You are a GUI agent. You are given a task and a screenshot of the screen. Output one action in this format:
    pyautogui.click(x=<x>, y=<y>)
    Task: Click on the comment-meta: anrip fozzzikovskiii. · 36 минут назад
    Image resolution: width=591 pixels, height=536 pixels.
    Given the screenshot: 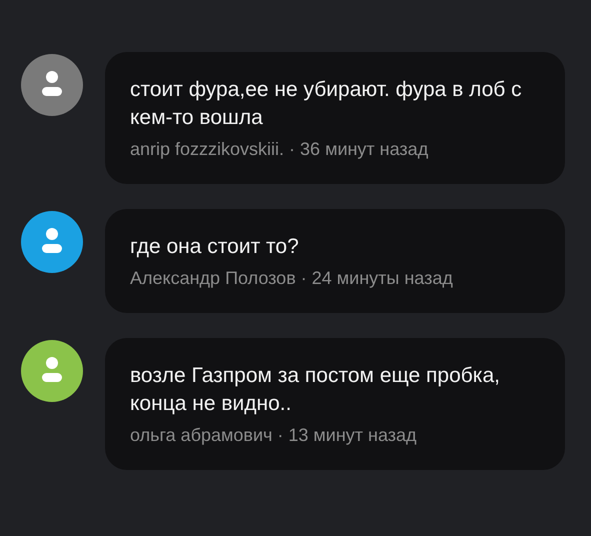 What is the action you would take?
    pyautogui.click(x=280, y=149)
    